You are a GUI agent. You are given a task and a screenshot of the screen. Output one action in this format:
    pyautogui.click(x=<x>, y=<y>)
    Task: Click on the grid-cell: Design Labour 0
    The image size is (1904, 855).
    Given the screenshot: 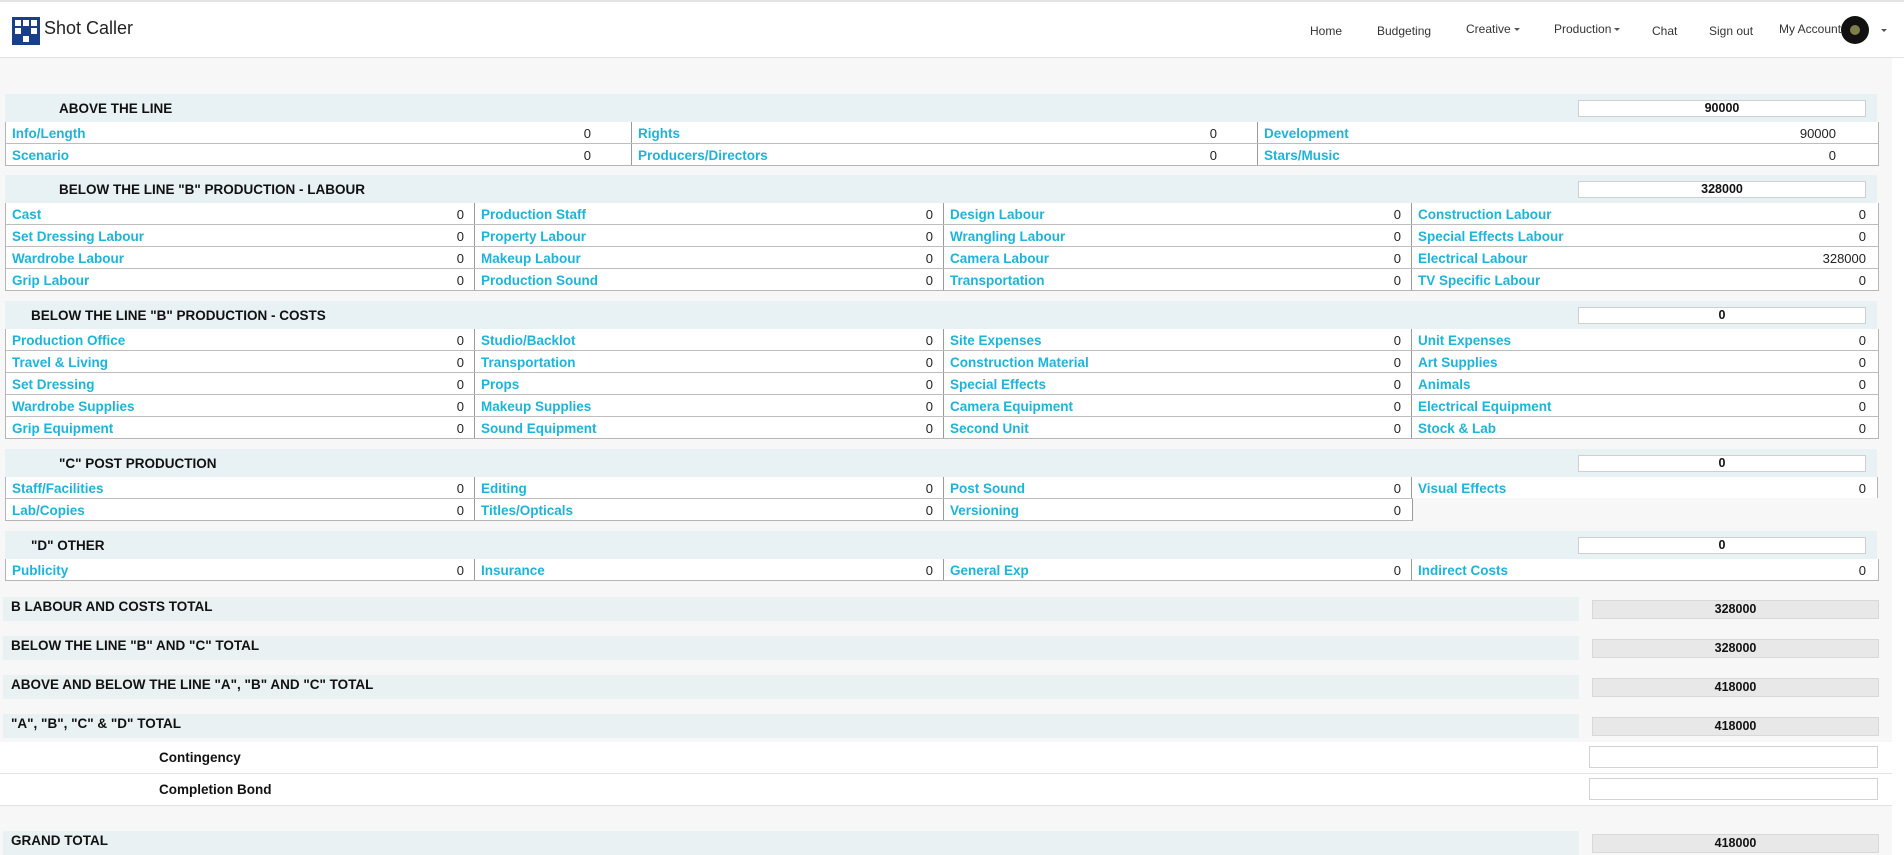 What is the action you would take?
    pyautogui.click(x=1177, y=213)
    